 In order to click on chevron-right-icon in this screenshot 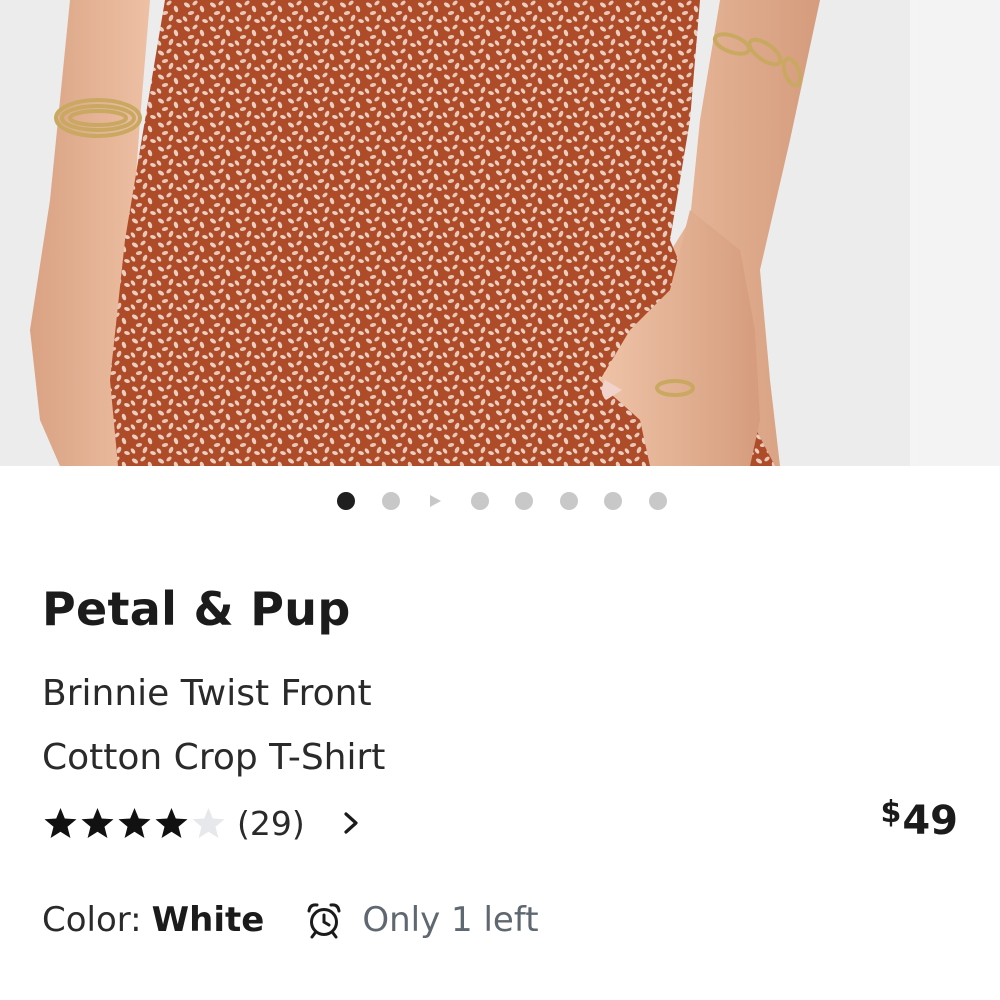, I will do `click(351, 823)`.